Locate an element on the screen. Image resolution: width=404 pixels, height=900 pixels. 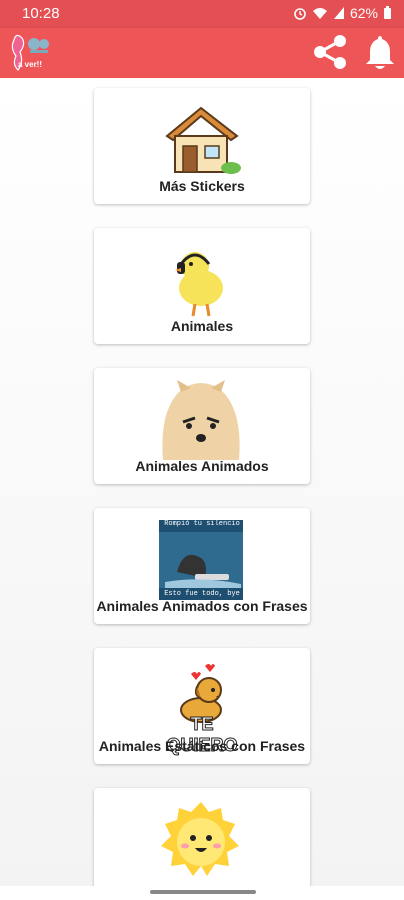
category-card-sun is located at coordinates (202, 837).